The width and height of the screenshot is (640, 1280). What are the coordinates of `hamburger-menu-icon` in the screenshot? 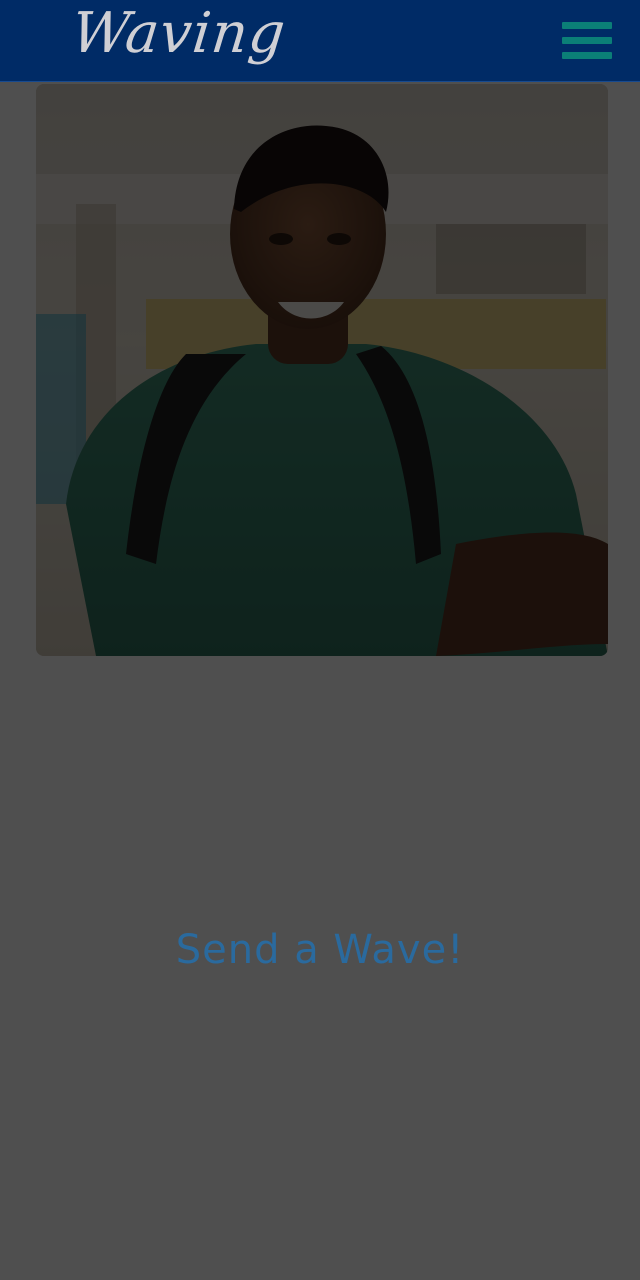 It's located at (587, 42).